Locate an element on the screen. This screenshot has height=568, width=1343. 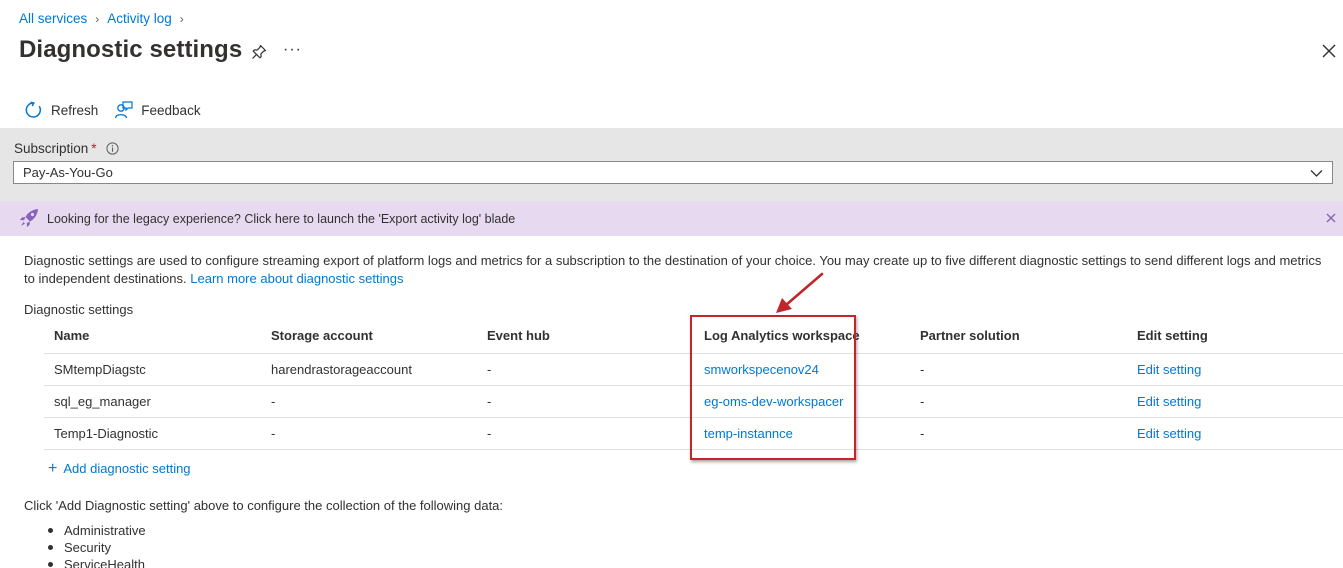
column-header-edit-setting: Edit setting is located at coordinates (1235, 336).